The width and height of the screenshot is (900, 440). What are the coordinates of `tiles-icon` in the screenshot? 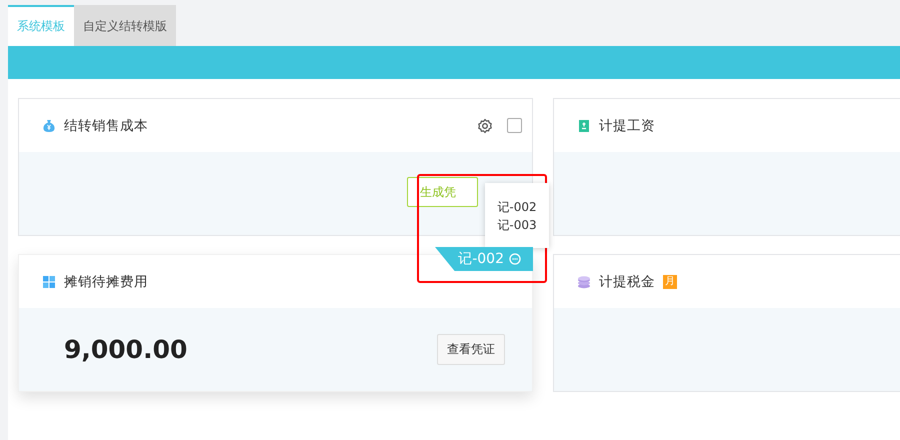 It's located at (49, 281).